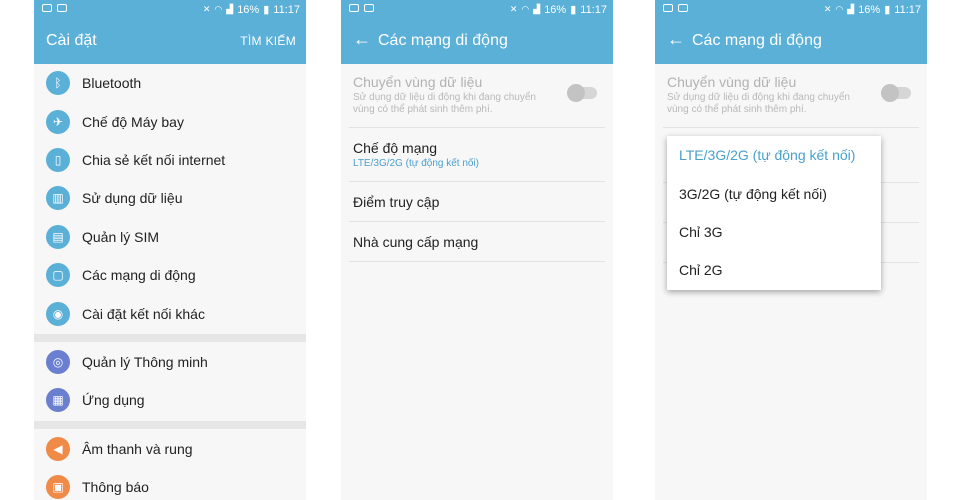  What do you see at coordinates (477, 202) in the screenshot?
I see `access-point-row: Điểm truy cập` at bounding box center [477, 202].